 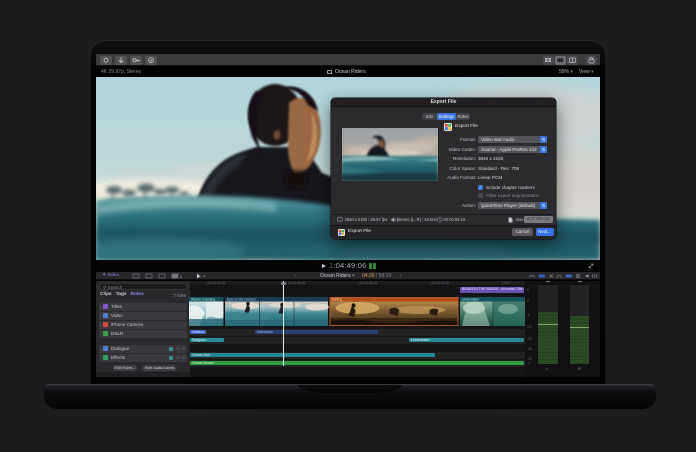 I want to click on svg-text: Waves Crashing, so click(x=203, y=299).